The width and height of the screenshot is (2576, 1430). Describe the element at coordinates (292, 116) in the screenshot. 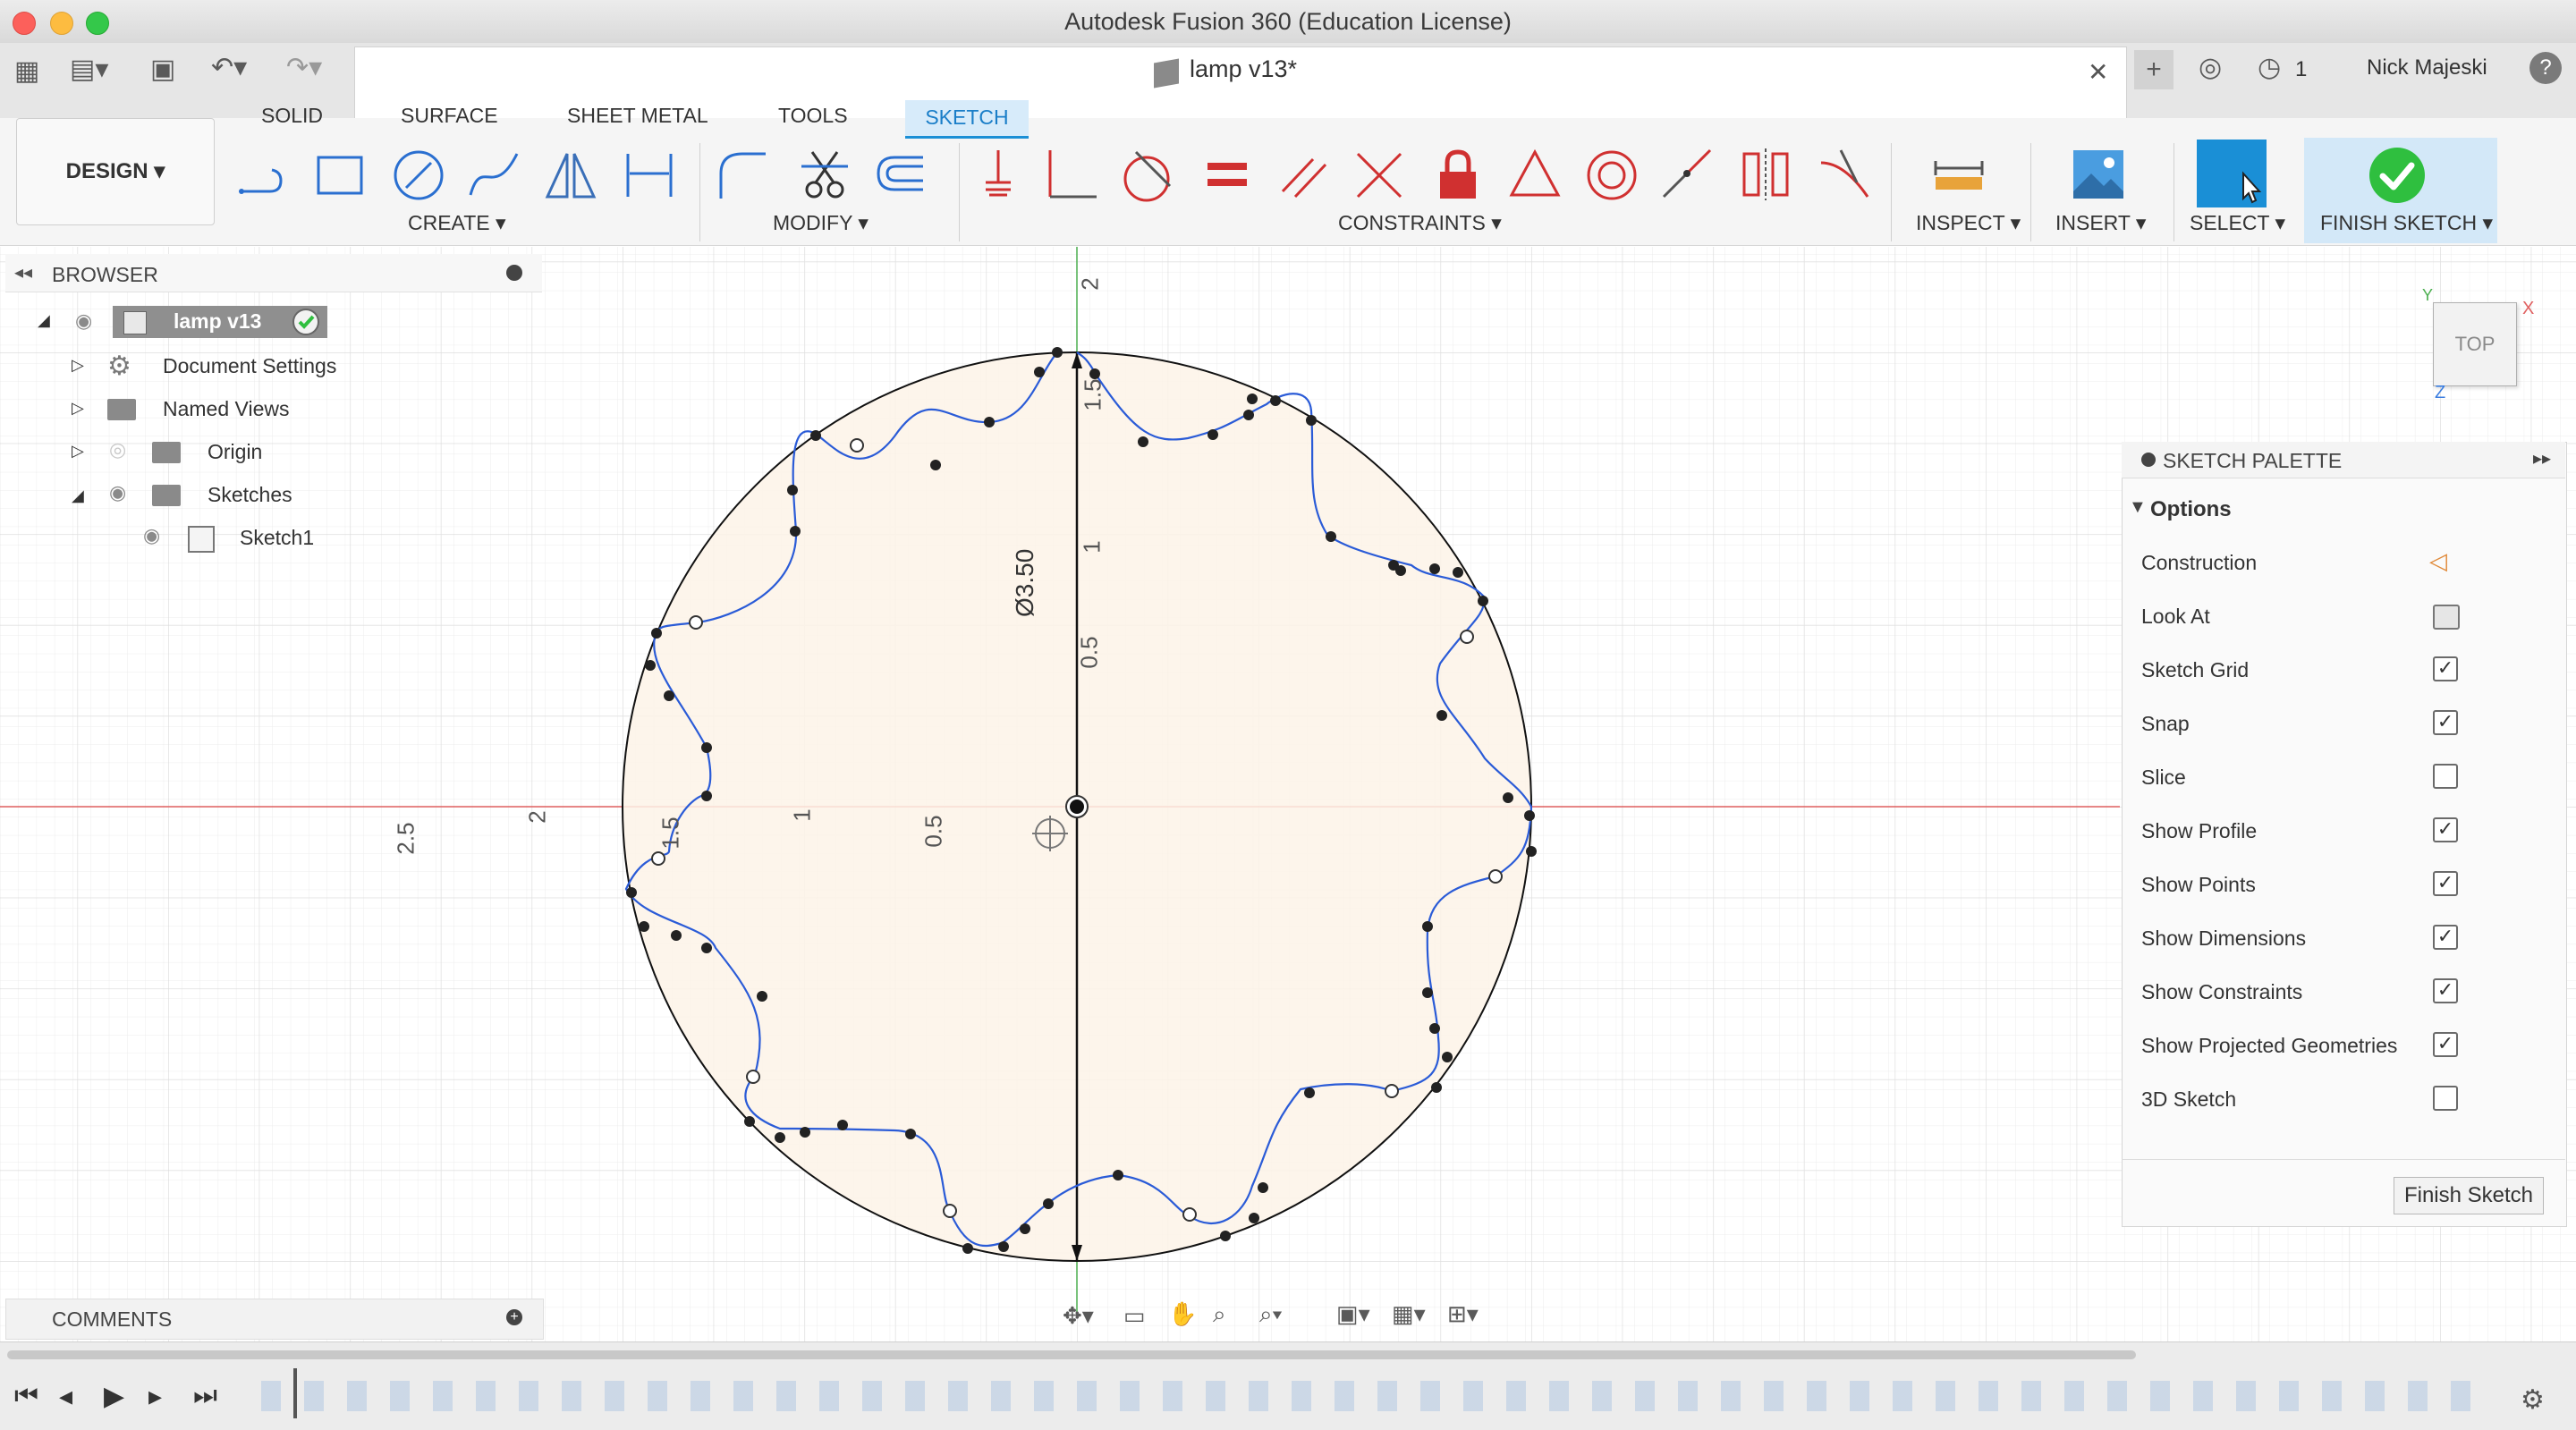

I see `tab-solid: SOLID` at that location.